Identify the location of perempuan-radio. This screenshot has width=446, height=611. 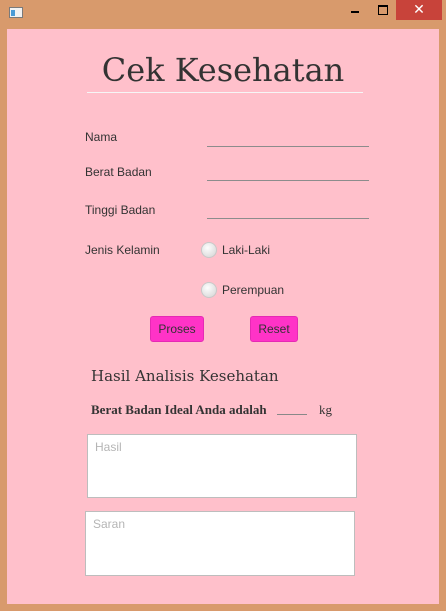
(209, 290).